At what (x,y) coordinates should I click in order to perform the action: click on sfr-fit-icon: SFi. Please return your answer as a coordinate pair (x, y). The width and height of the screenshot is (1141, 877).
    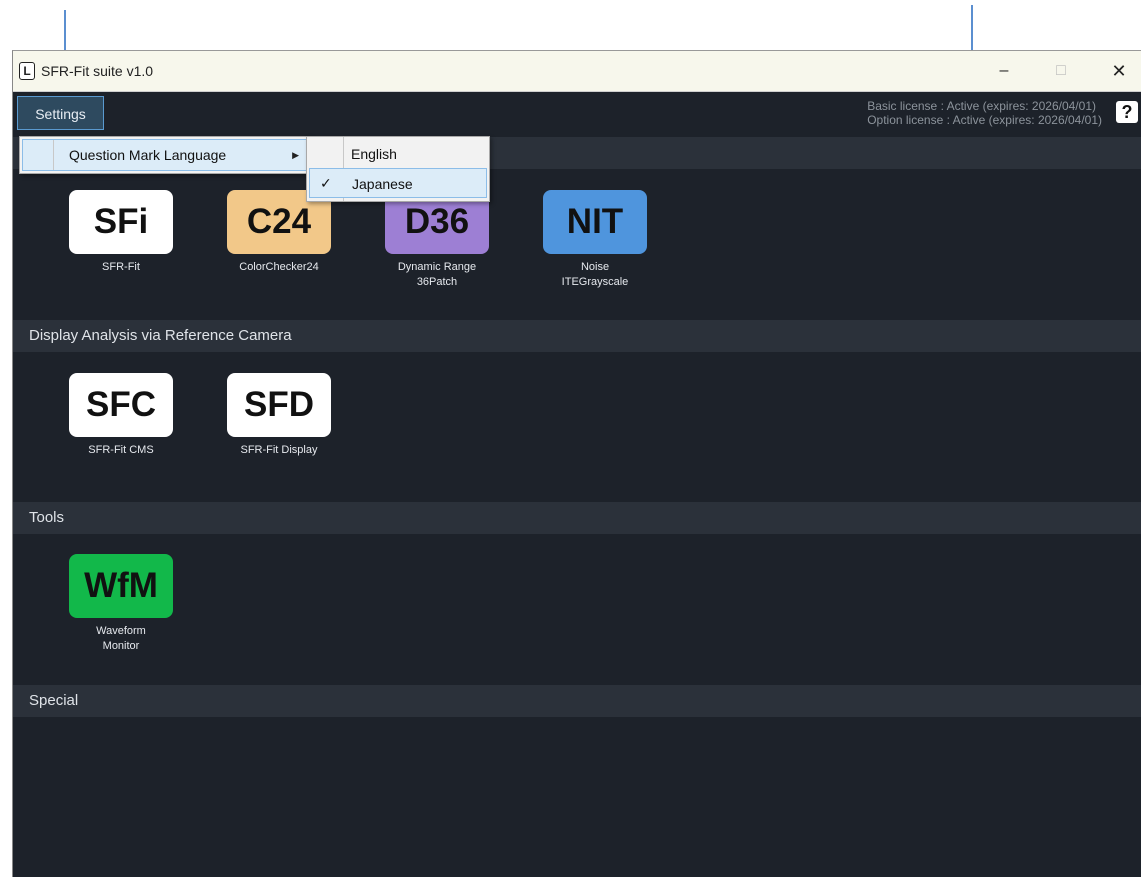
    Looking at the image, I should click on (121, 222).